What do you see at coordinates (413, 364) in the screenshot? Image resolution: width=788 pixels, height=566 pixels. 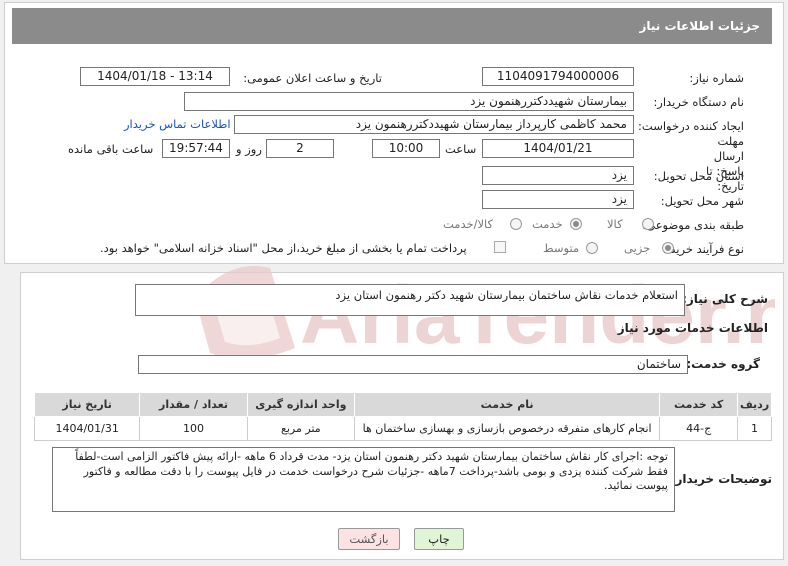 I see `service-group-field: ساختمان` at bounding box center [413, 364].